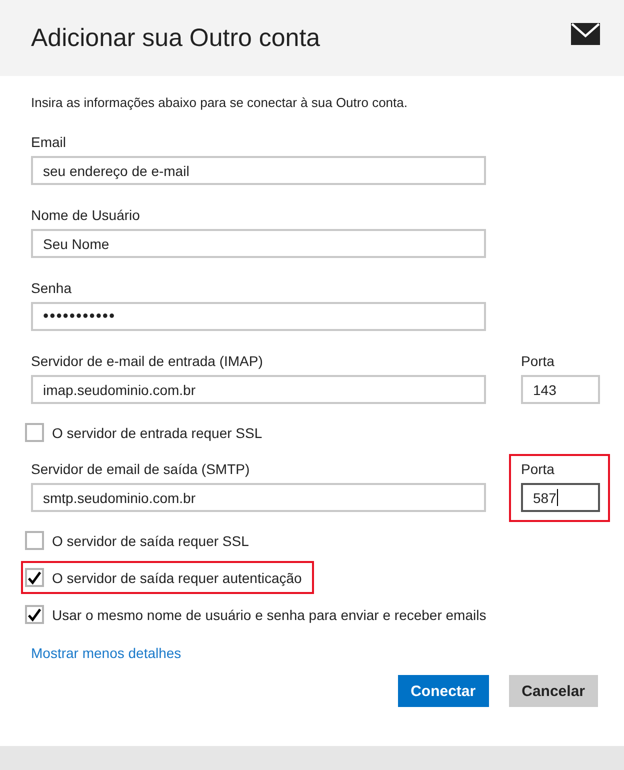 This screenshot has width=624, height=770. I want to click on envelope-icon, so click(585, 34).